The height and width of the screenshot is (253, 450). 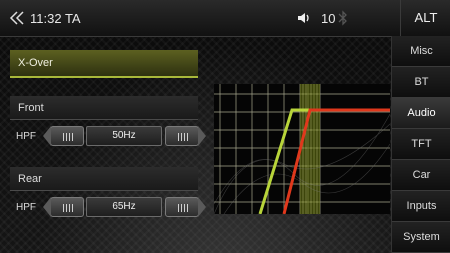 I want to click on settings-sidebar: Misc BT Audio TFT Car Inputs System, so click(x=420, y=144).